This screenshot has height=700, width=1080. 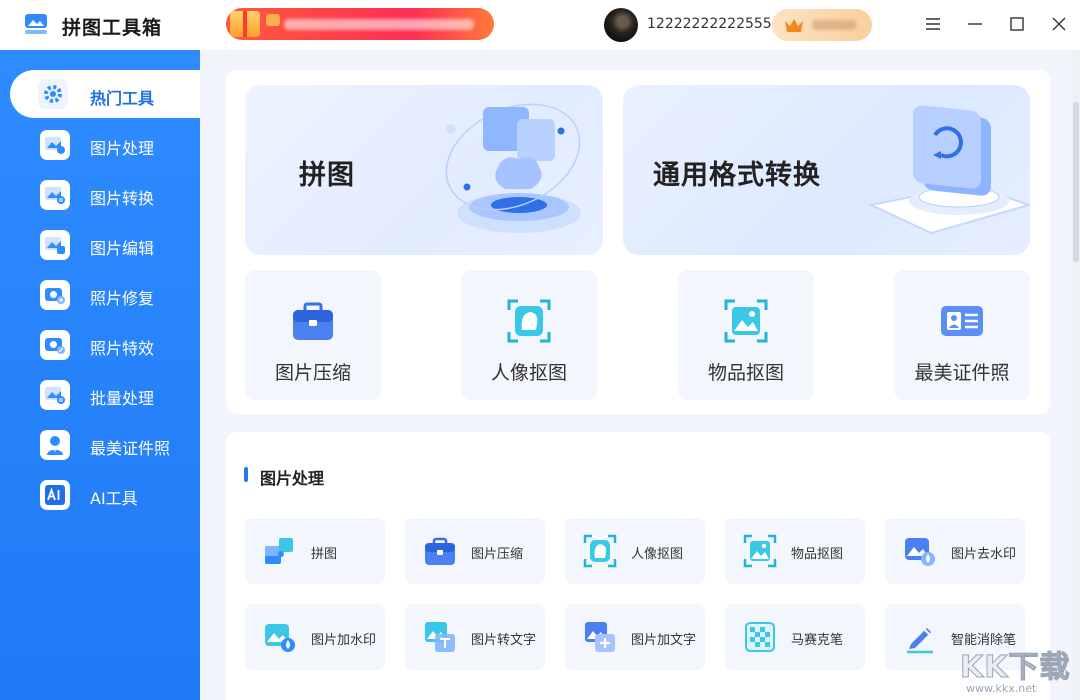 I want to click on app-title: 拼图工具箱, so click(x=112, y=28).